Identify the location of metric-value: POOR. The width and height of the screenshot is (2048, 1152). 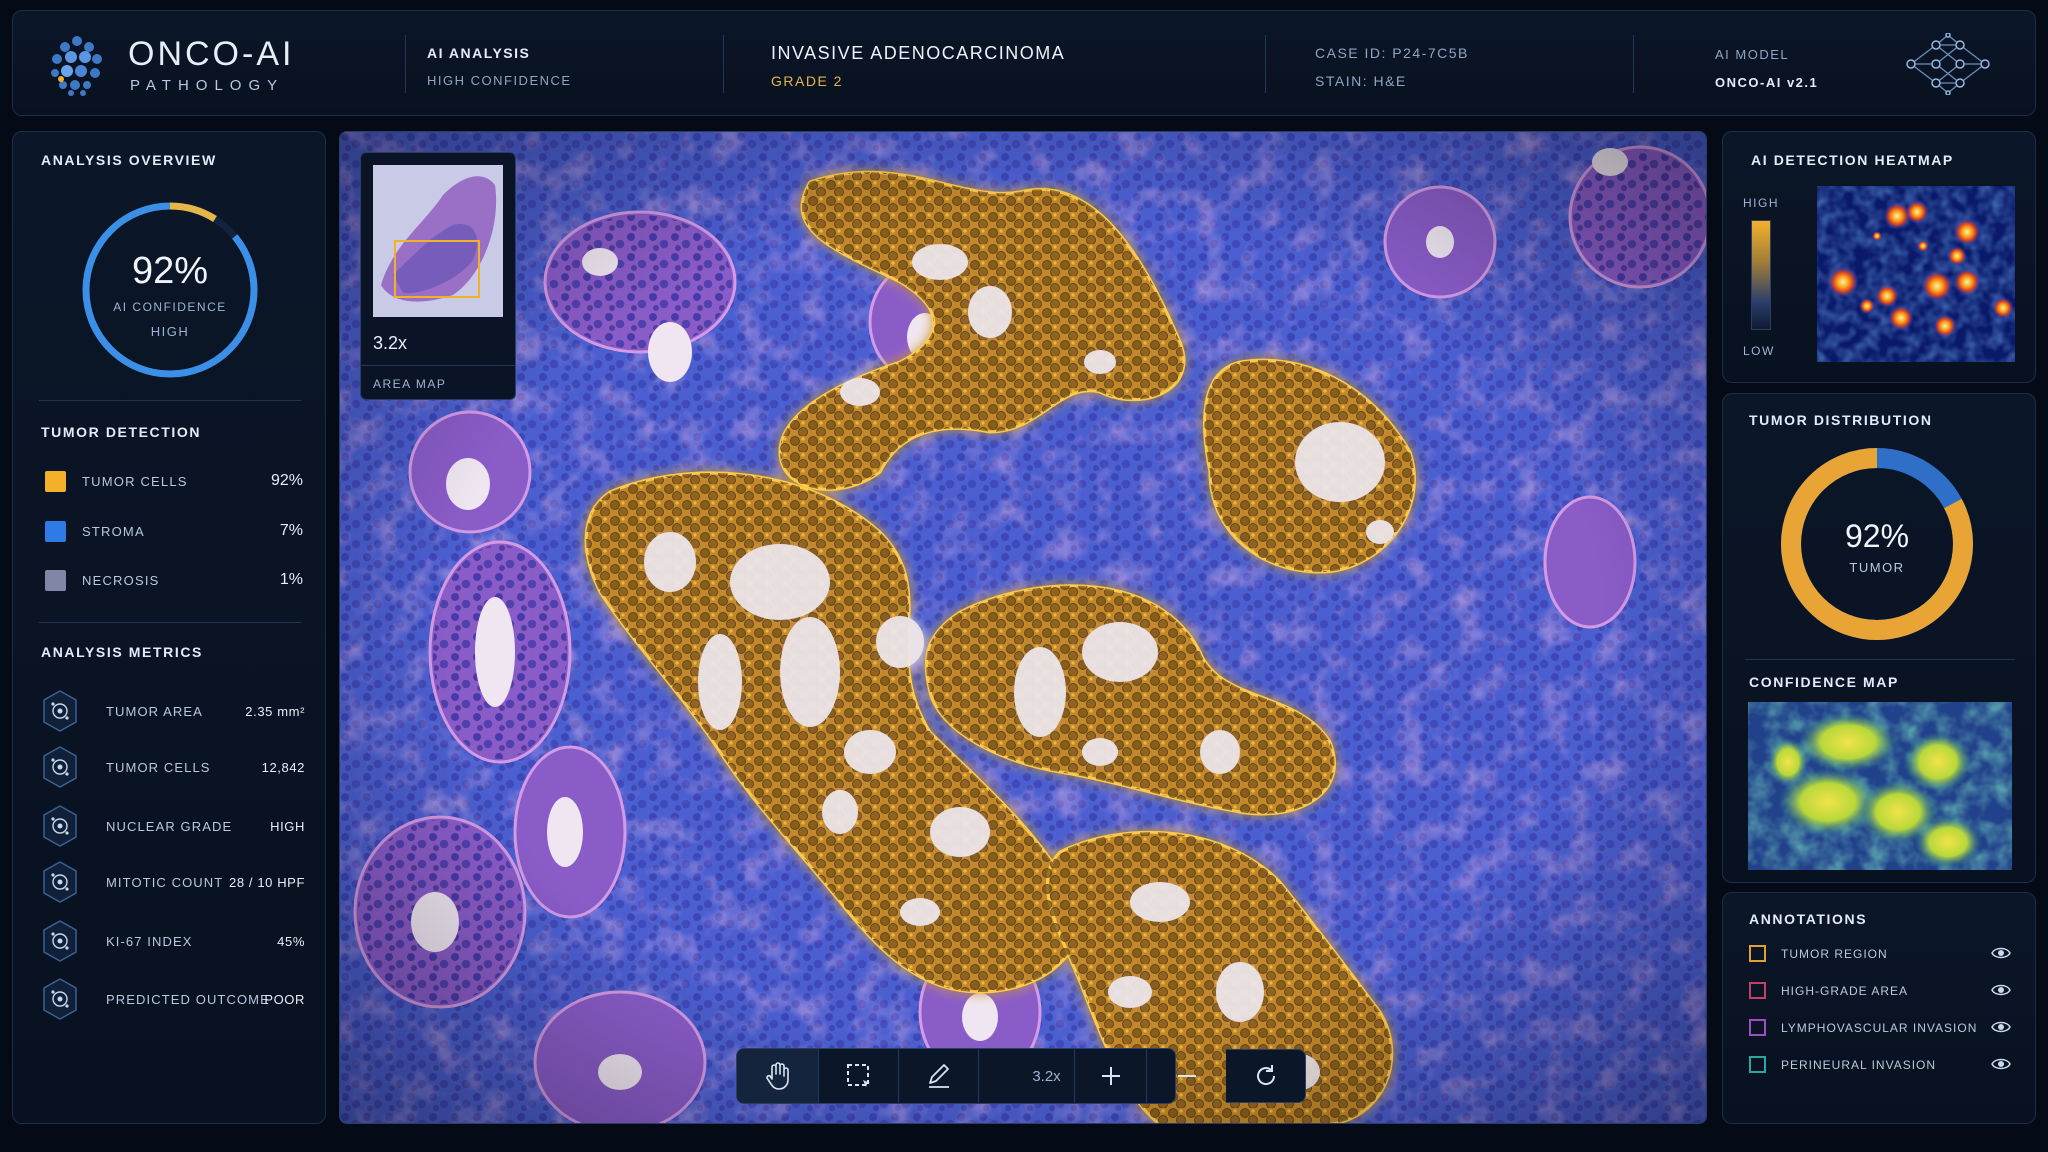
(284, 999).